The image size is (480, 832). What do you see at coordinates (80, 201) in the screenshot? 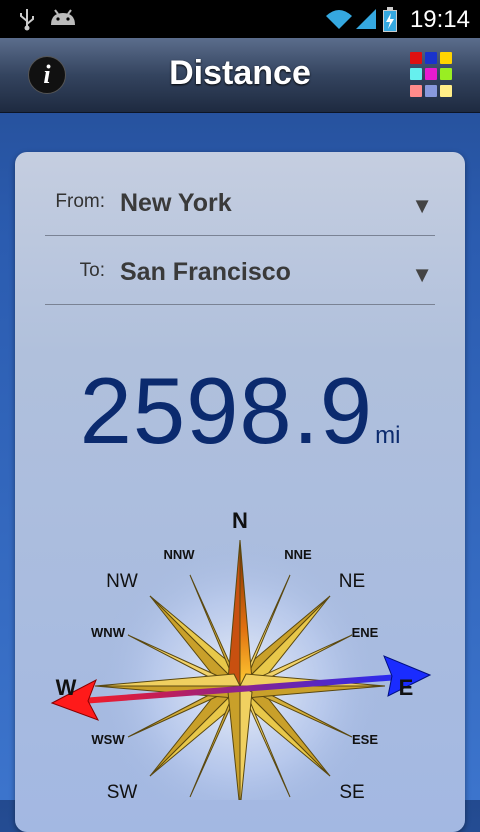
I see `from-label: From:` at bounding box center [80, 201].